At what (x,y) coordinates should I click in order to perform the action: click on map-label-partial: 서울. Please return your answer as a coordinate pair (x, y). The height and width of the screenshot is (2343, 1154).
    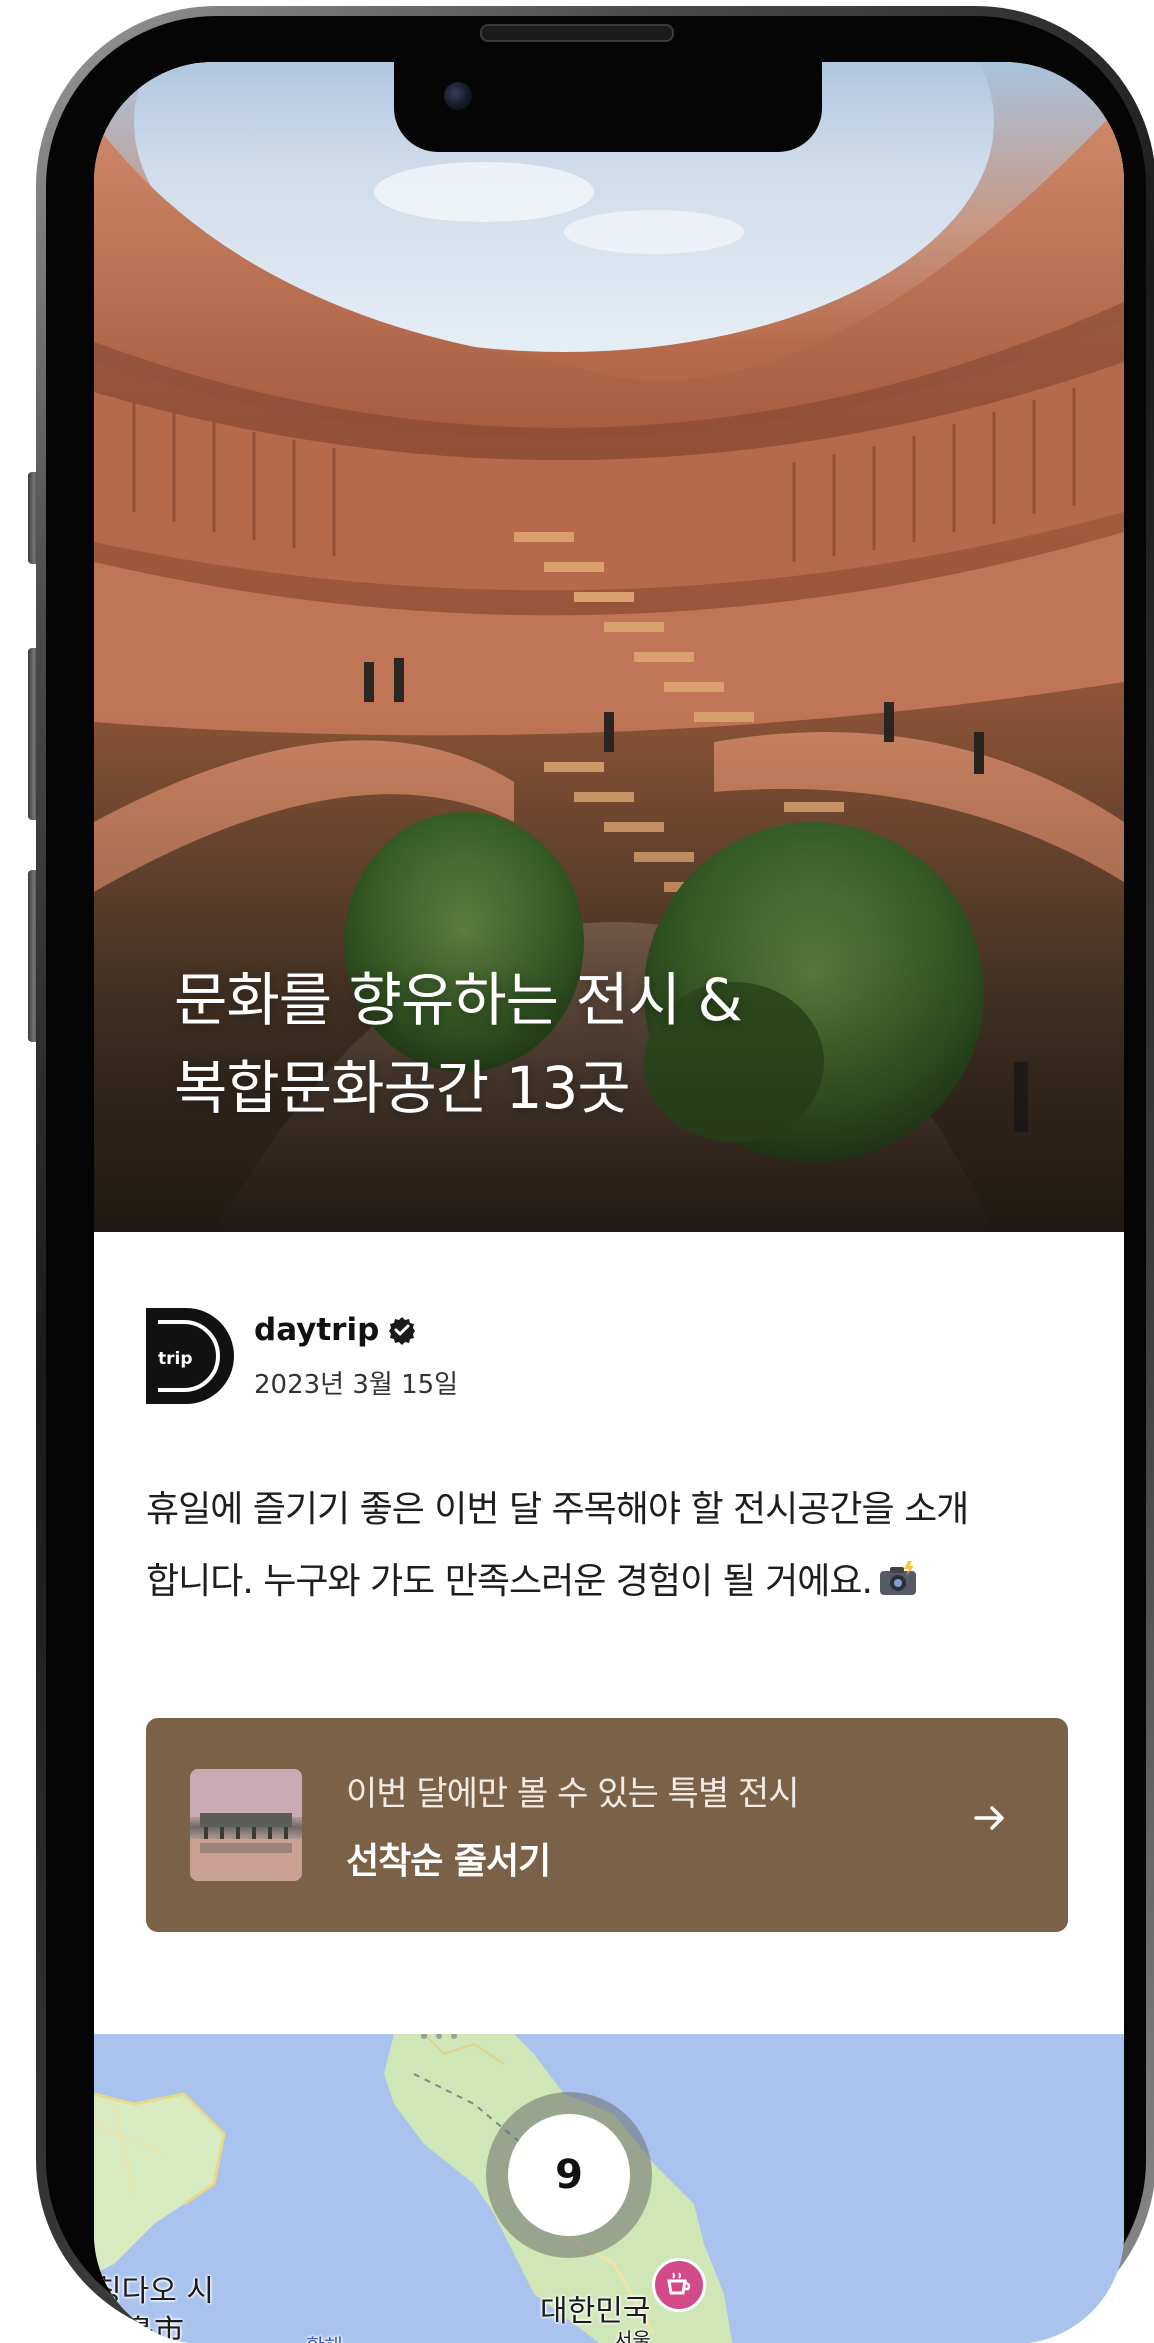
    Looking at the image, I should click on (632, 2335).